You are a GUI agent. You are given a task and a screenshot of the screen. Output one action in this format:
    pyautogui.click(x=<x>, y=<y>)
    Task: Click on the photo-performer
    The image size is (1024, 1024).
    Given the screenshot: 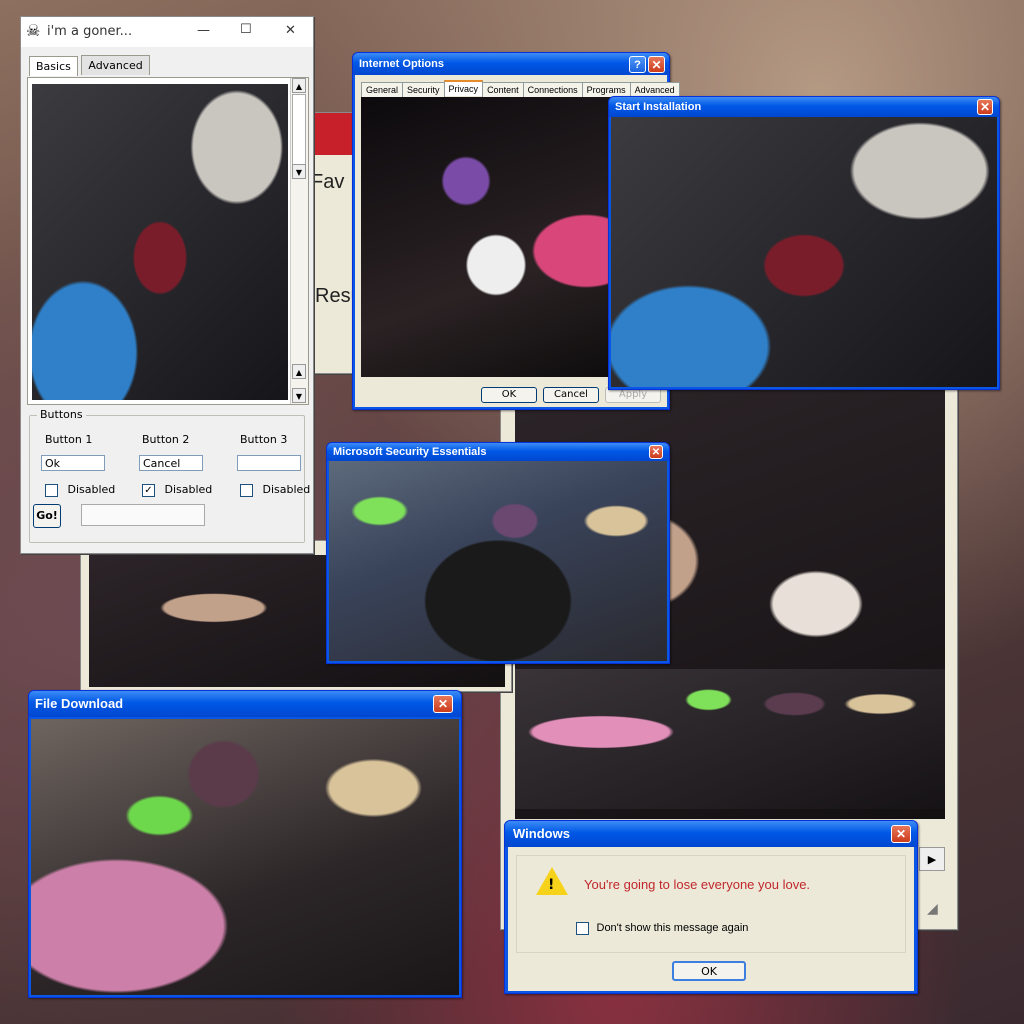 What is the action you would take?
    pyautogui.click(x=160, y=242)
    